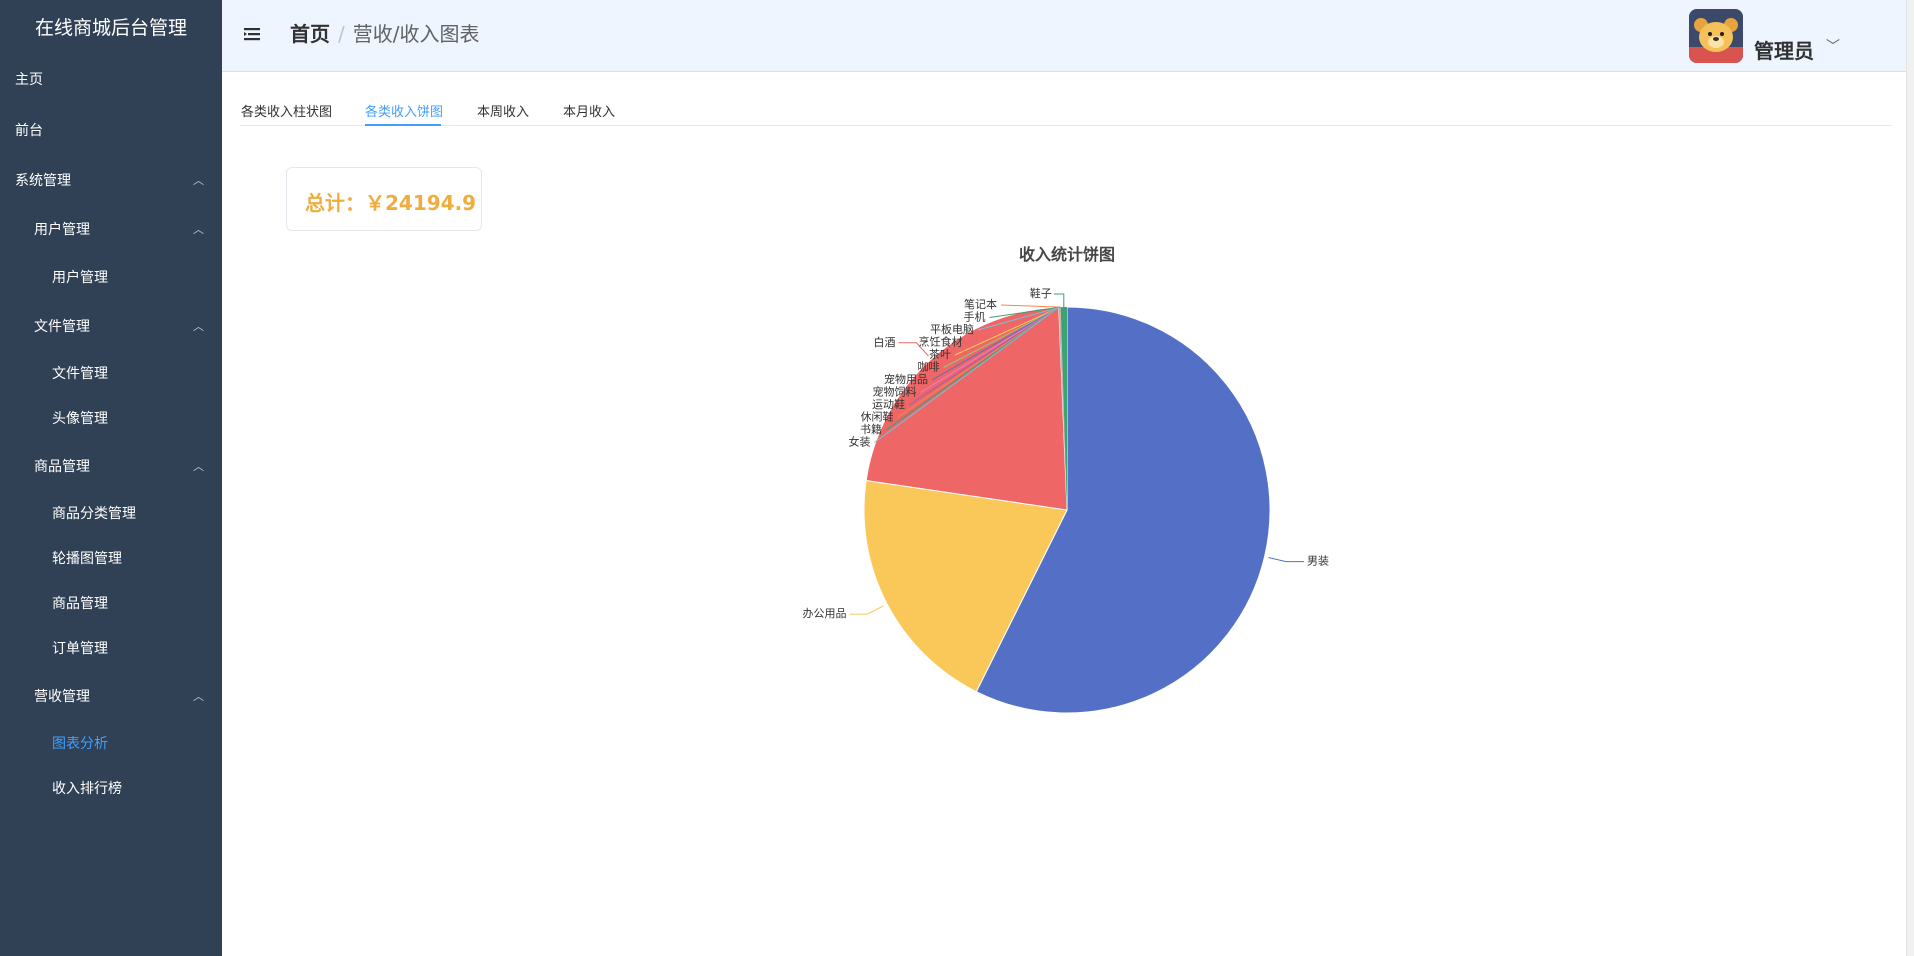 This screenshot has width=1914, height=956. Describe the element at coordinates (952, 329) in the screenshot. I see `slice-label: 平板电脑` at that location.